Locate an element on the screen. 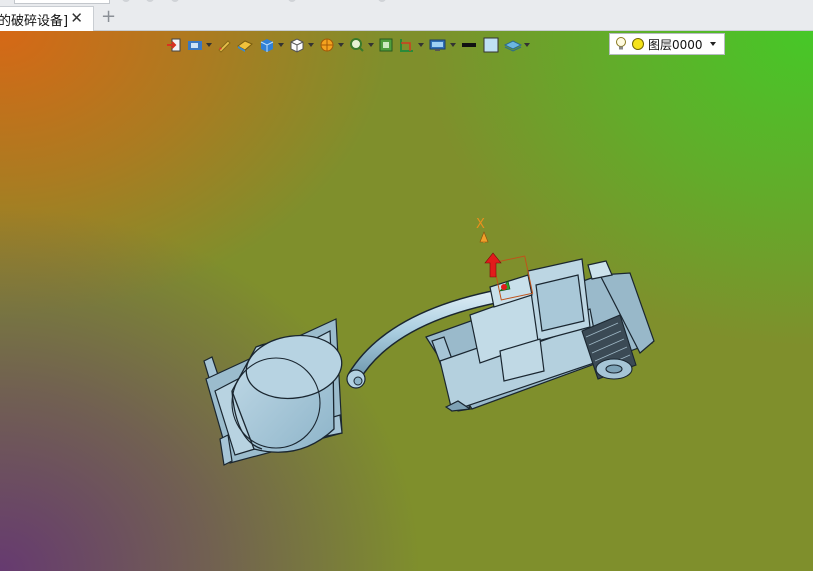 Image resolution: width=813 pixels, height=571 pixels. top-toolbar-fragment is located at coordinates (254, 1).